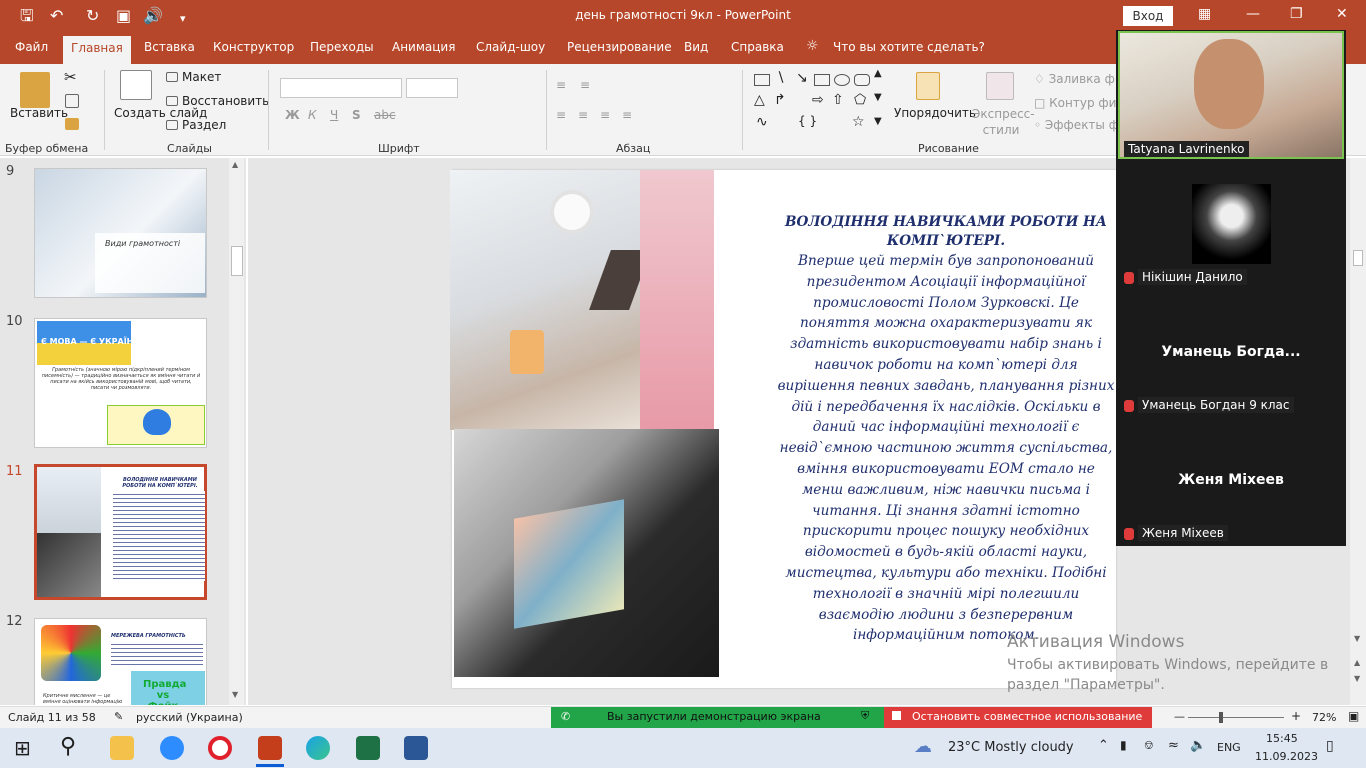 The height and width of the screenshot is (768, 1366). Describe the element at coordinates (416, 748) in the screenshot. I see `word-icon` at that location.